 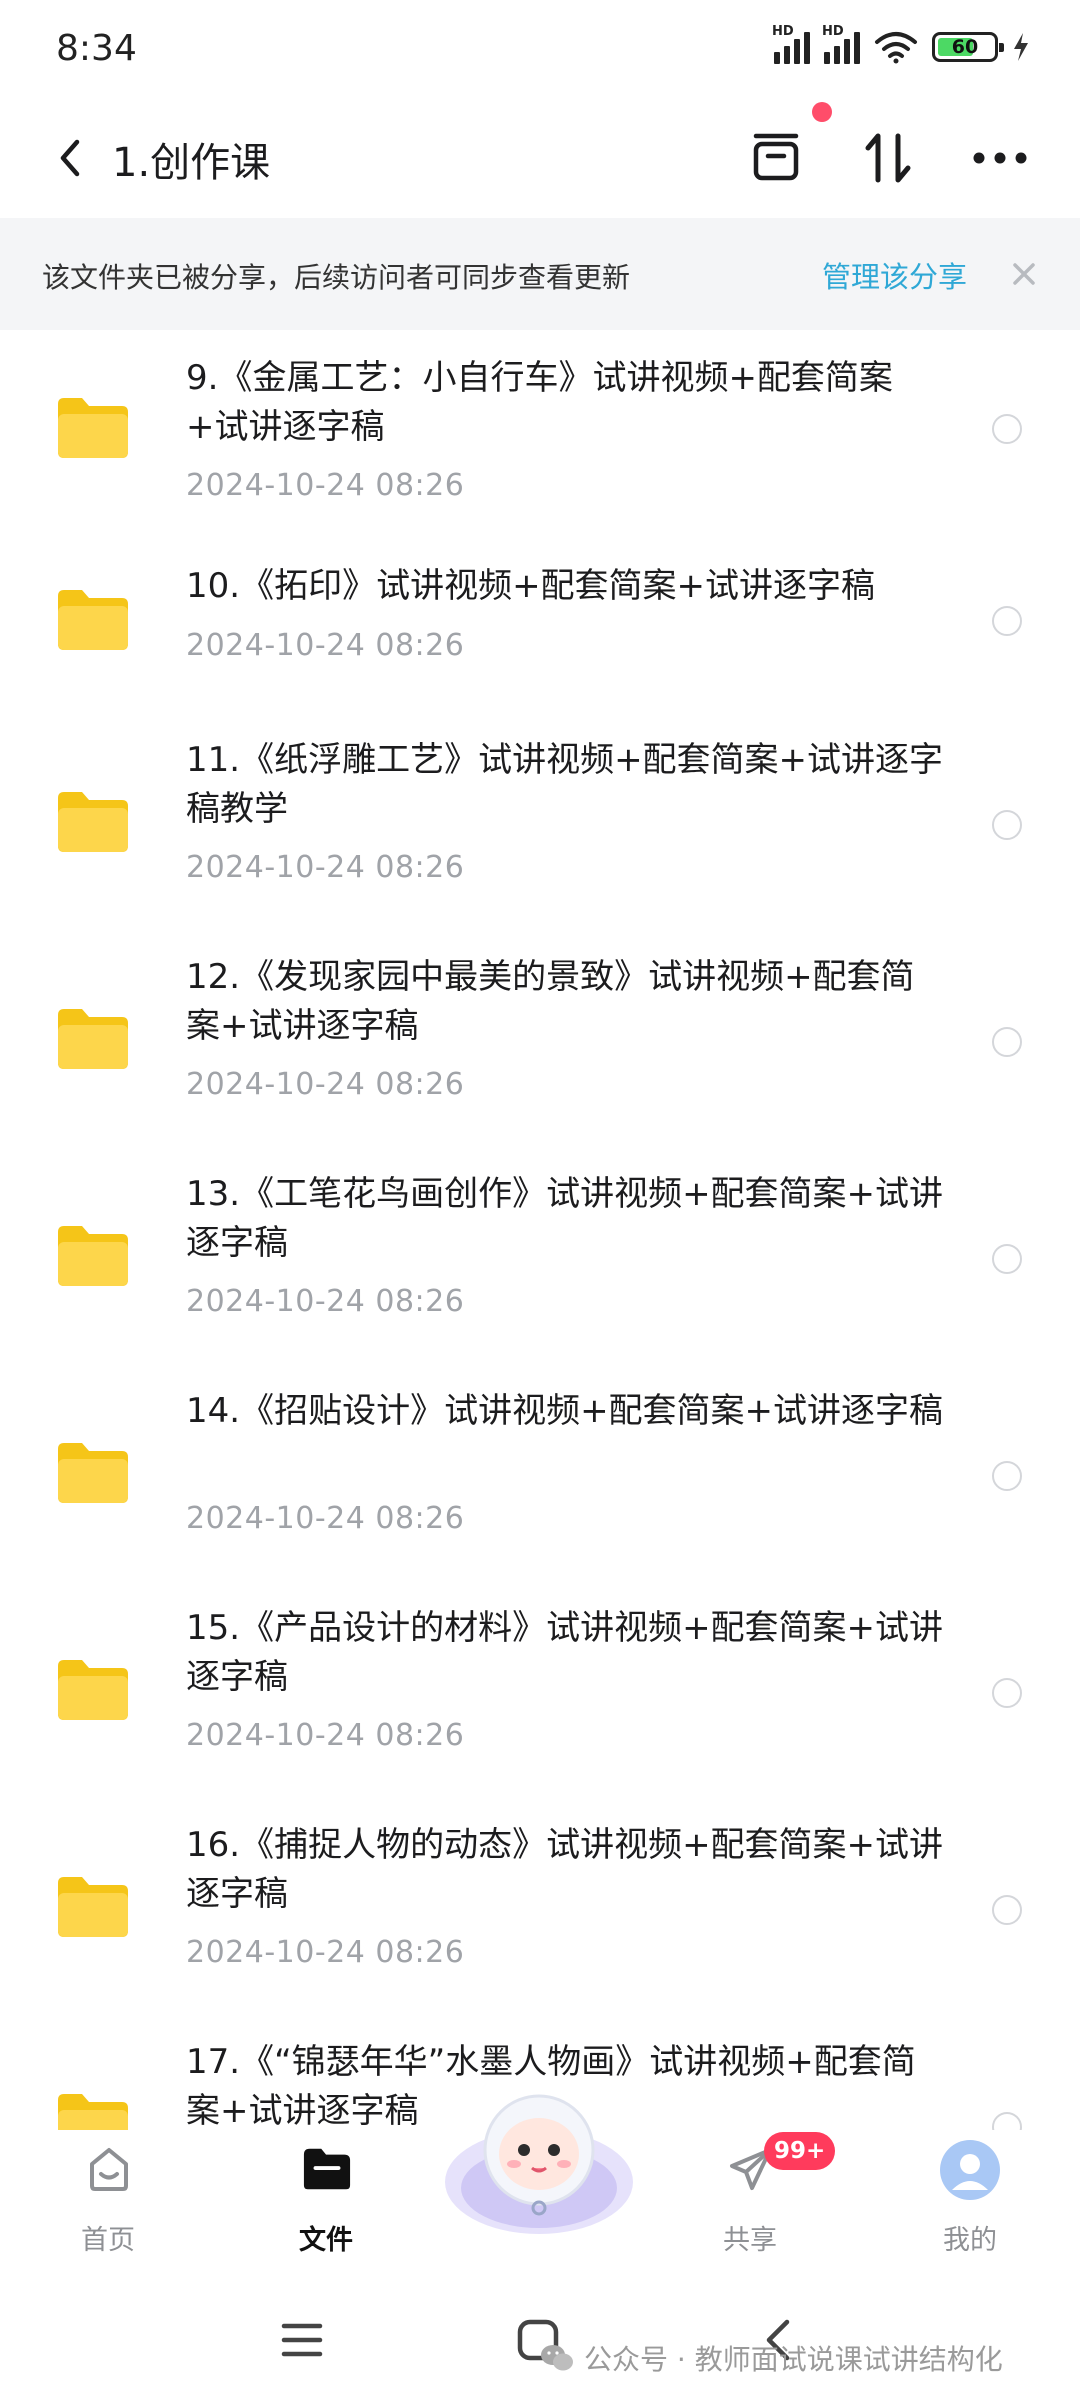 I want to click on tray-button, so click(x=776, y=158).